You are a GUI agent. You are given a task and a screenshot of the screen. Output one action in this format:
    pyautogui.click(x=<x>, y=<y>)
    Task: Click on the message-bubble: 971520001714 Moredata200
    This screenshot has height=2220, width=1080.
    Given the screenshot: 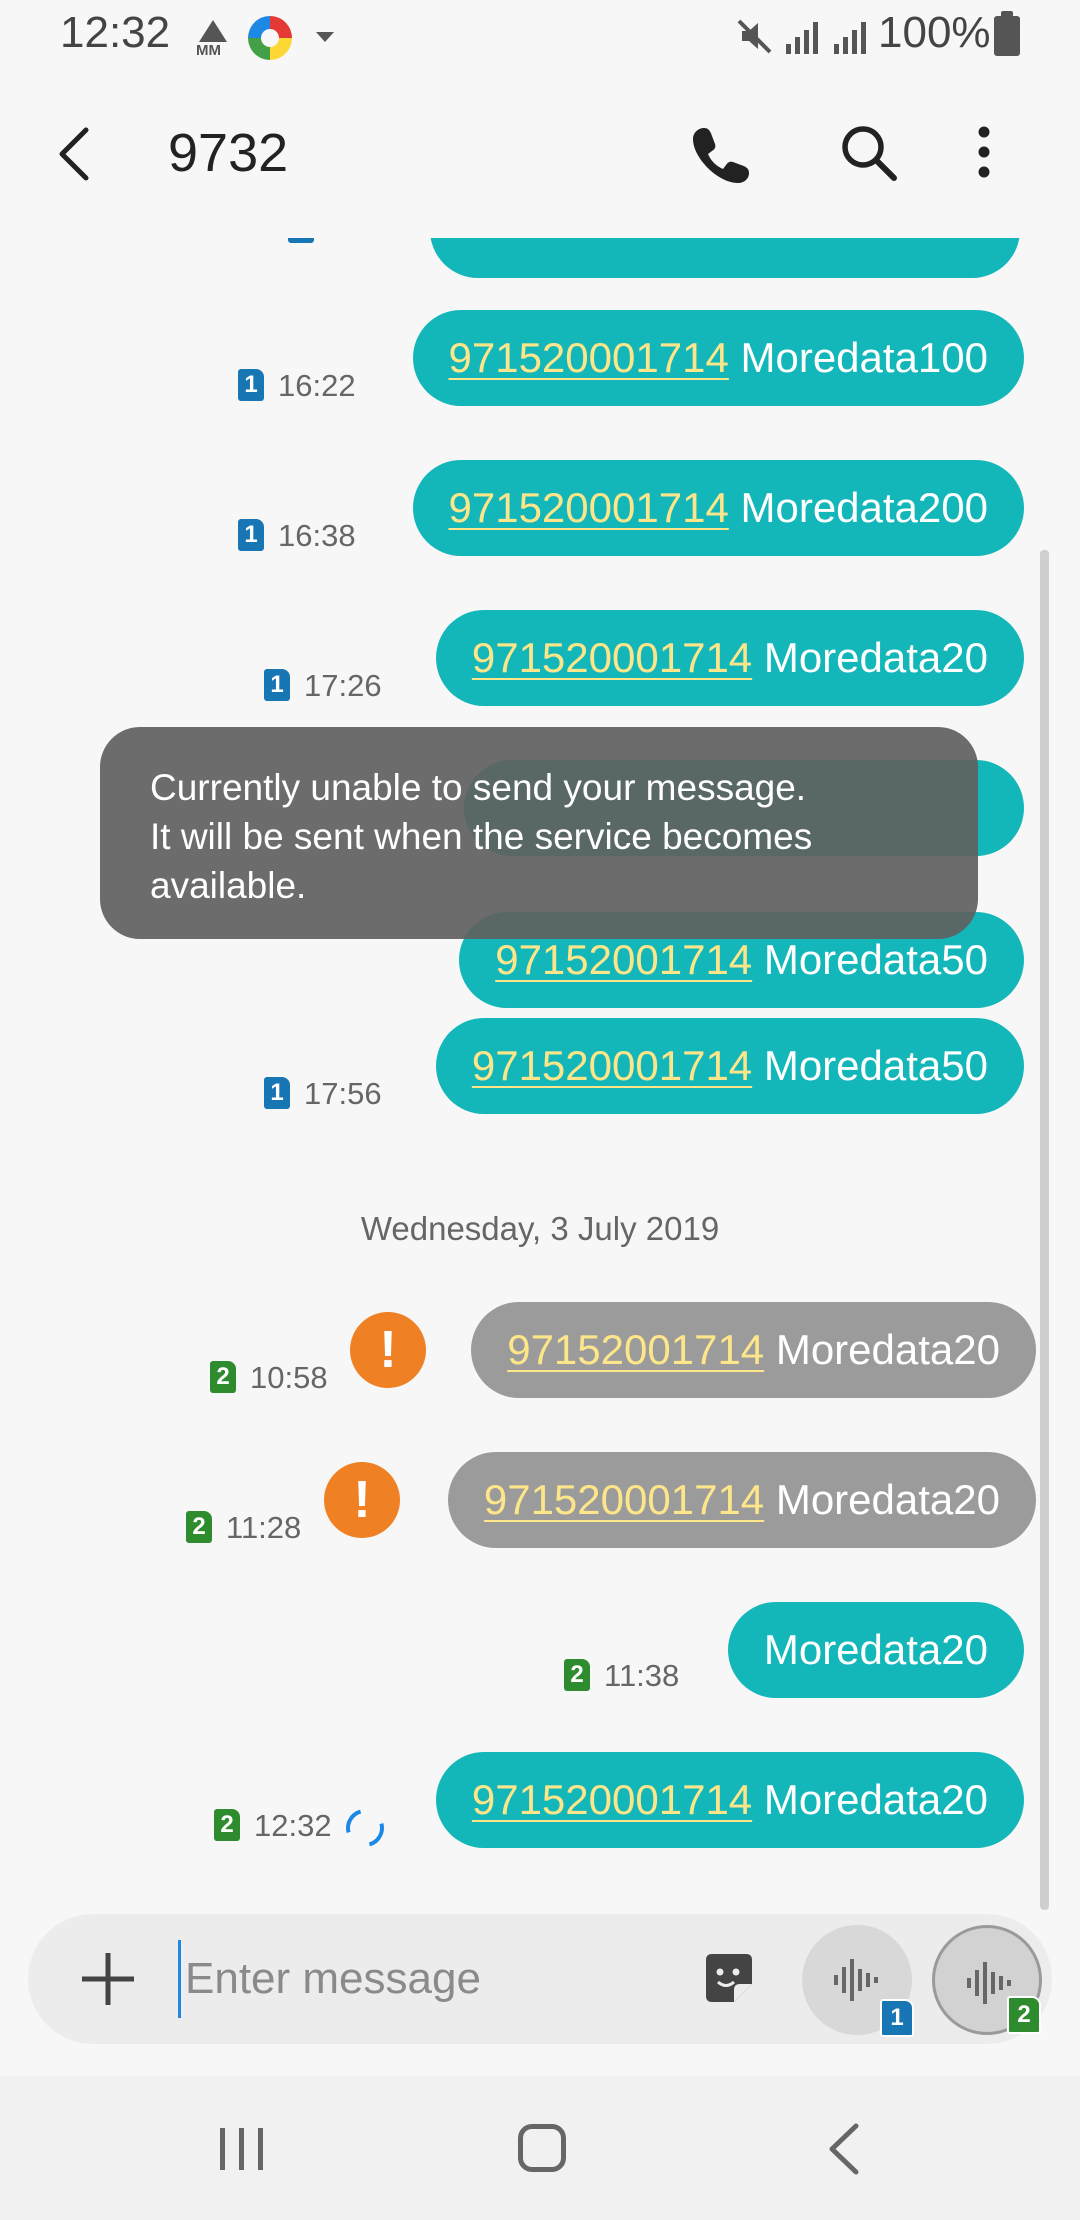 What is the action you would take?
    pyautogui.click(x=718, y=508)
    